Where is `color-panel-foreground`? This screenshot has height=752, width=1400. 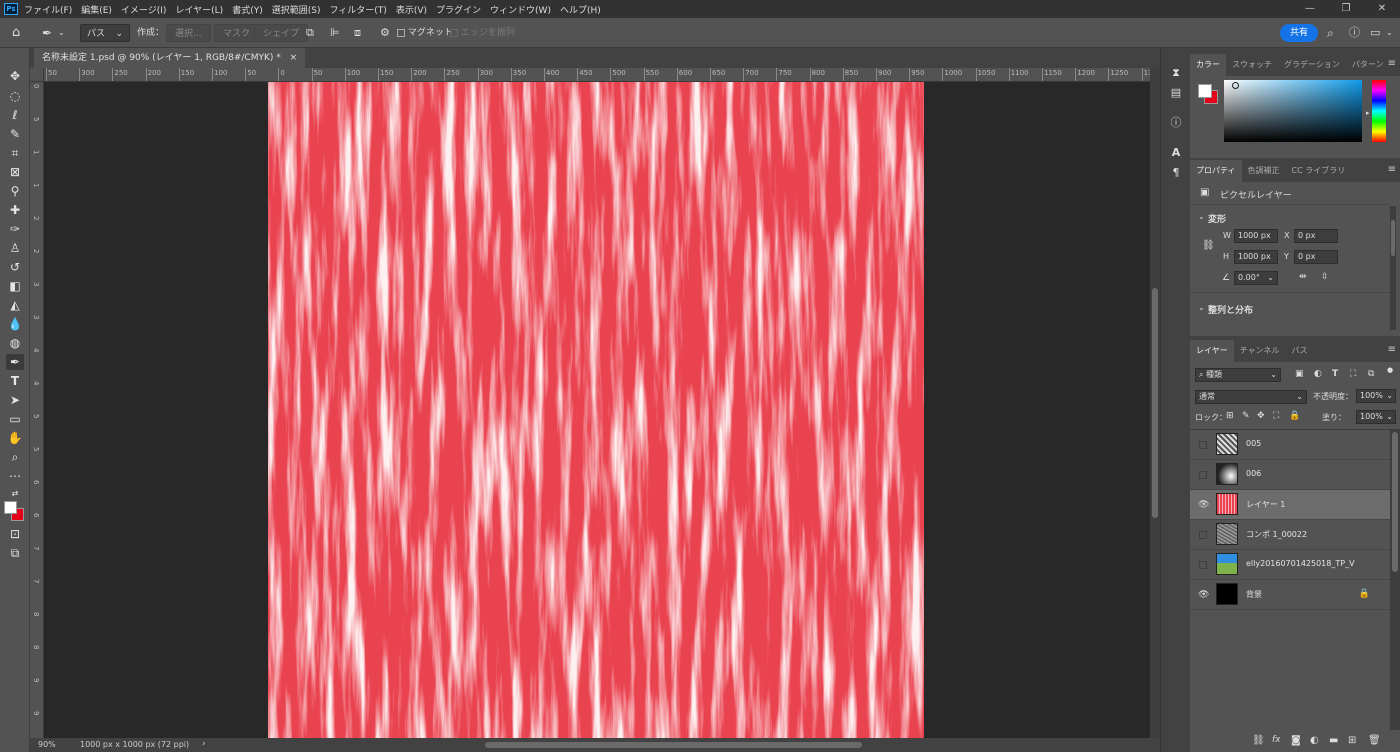
color-panel-foreground is located at coordinates (1205, 91).